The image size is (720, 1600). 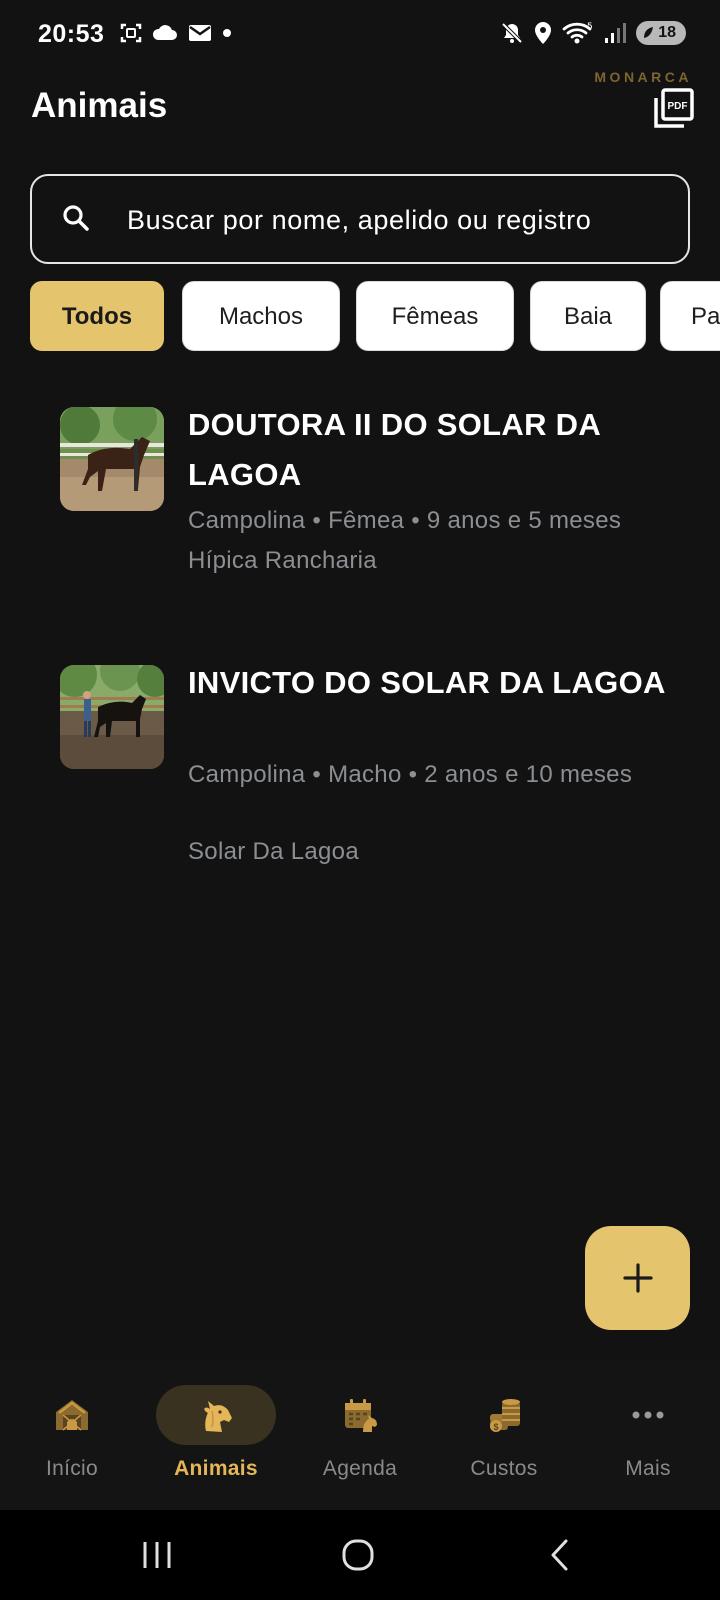 I want to click on animal-name: INVICTO DO SOLAR DA LAGOA, so click(x=427, y=682).